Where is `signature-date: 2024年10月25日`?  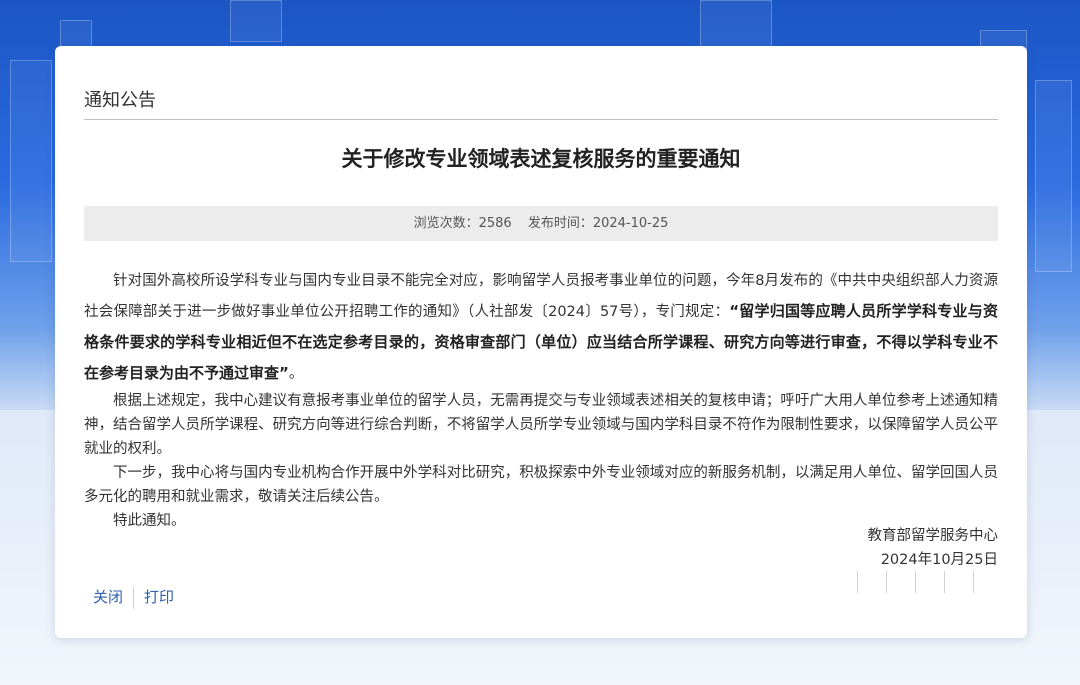
signature-date: 2024年10月25日 is located at coordinates (939, 560).